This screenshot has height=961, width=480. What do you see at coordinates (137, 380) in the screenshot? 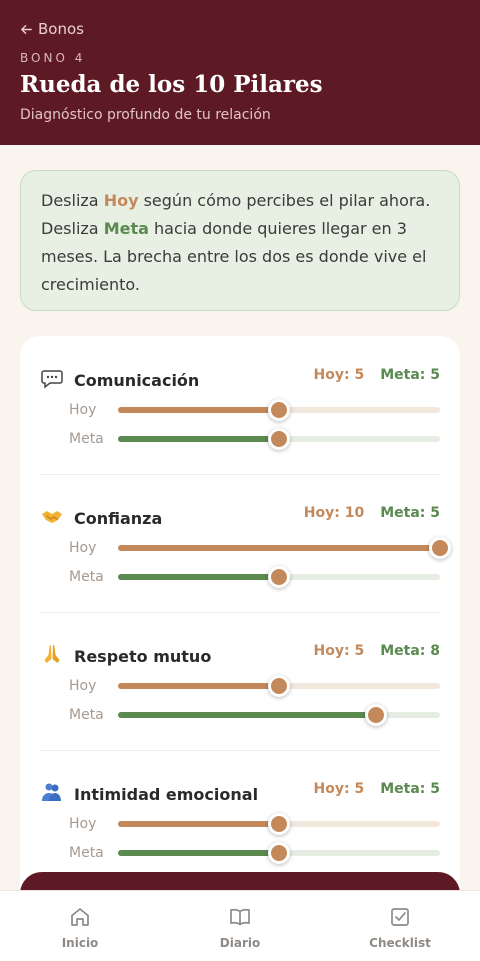
I see `pillar-name: Comunicación` at bounding box center [137, 380].